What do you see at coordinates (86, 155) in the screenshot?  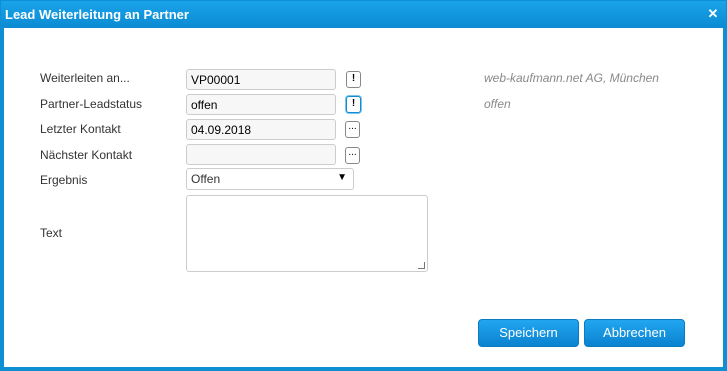 I see `next-contact-label: Nächster Kontakt` at bounding box center [86, 155].